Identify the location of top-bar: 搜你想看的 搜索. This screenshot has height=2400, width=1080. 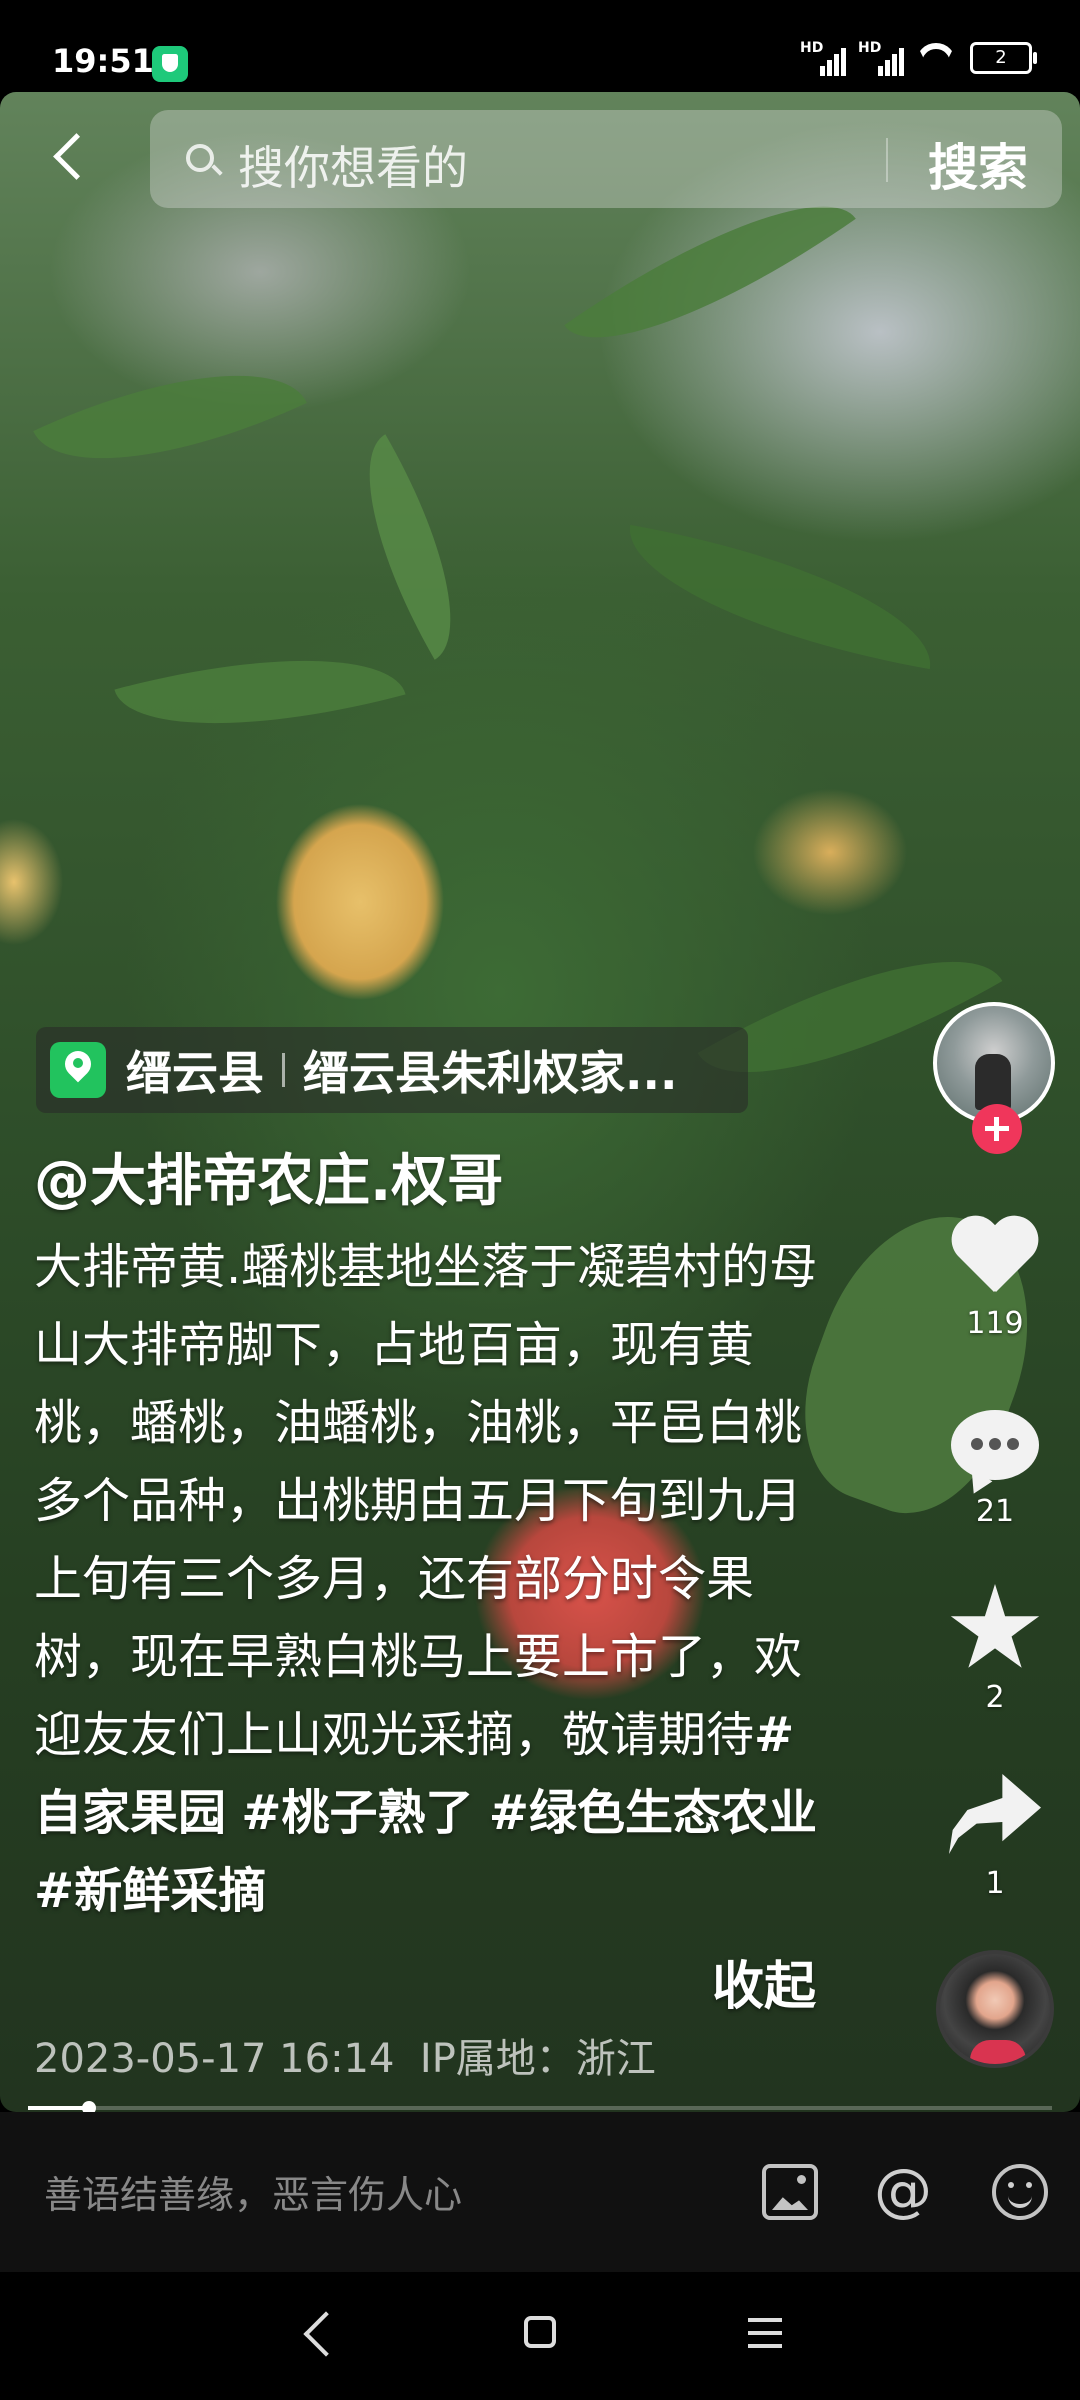
(540, 162).